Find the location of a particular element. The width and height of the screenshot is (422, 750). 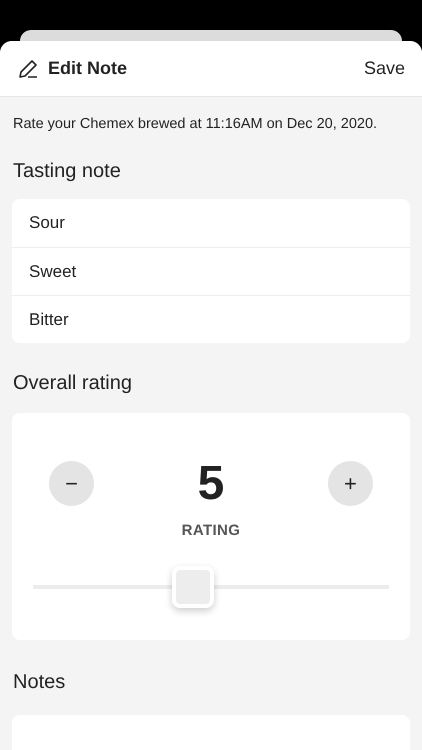

section-heading: Overall rating is located at coordinates (72, 383).